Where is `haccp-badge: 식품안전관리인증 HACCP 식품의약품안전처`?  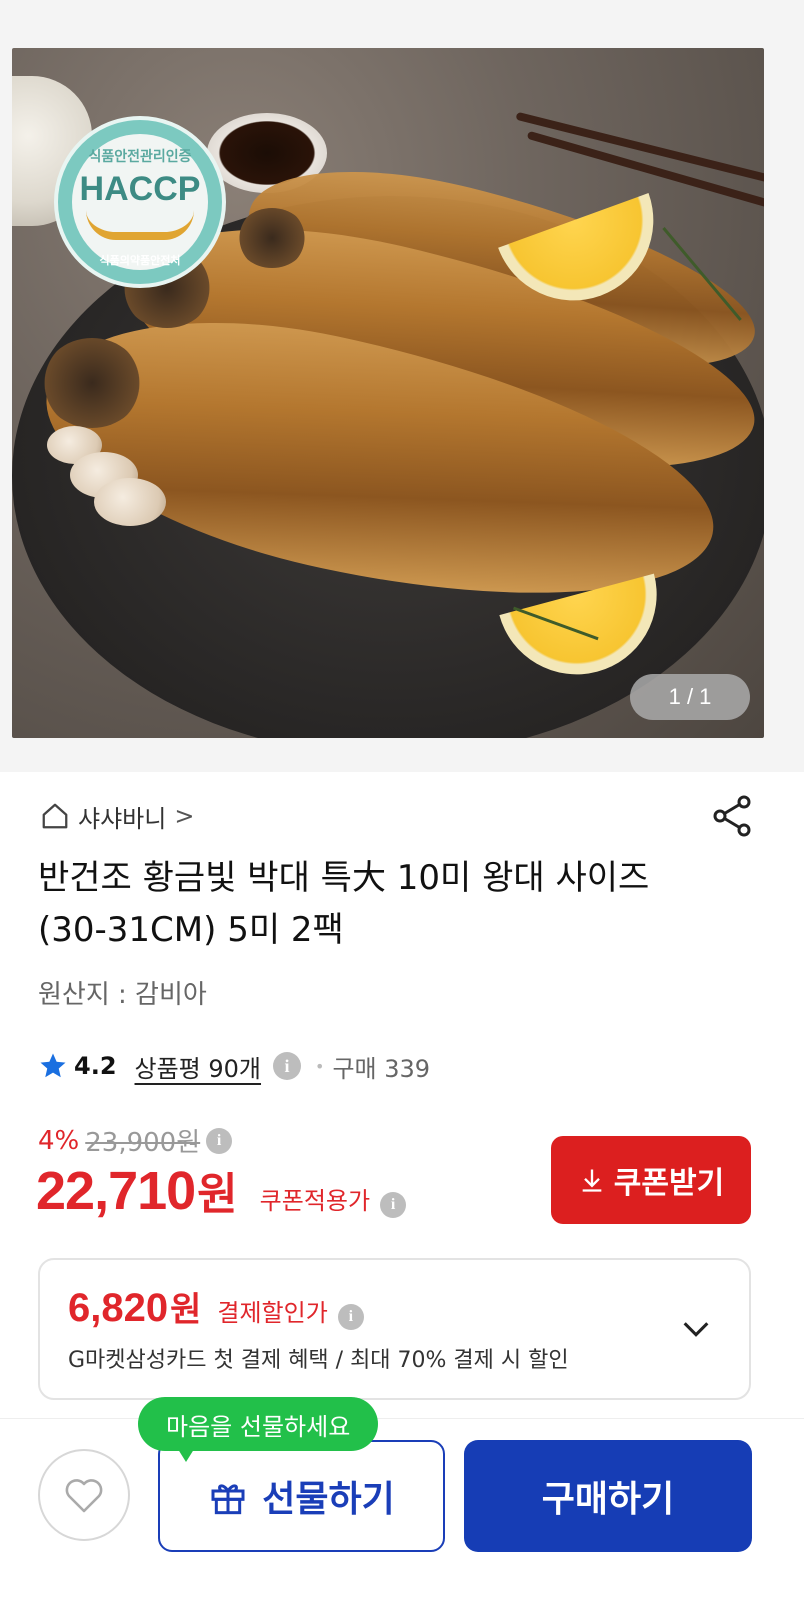
haccp-badge: 식품안전관리인증 HACCP 식품의약품안전처 is located at coordinates (140, 202).